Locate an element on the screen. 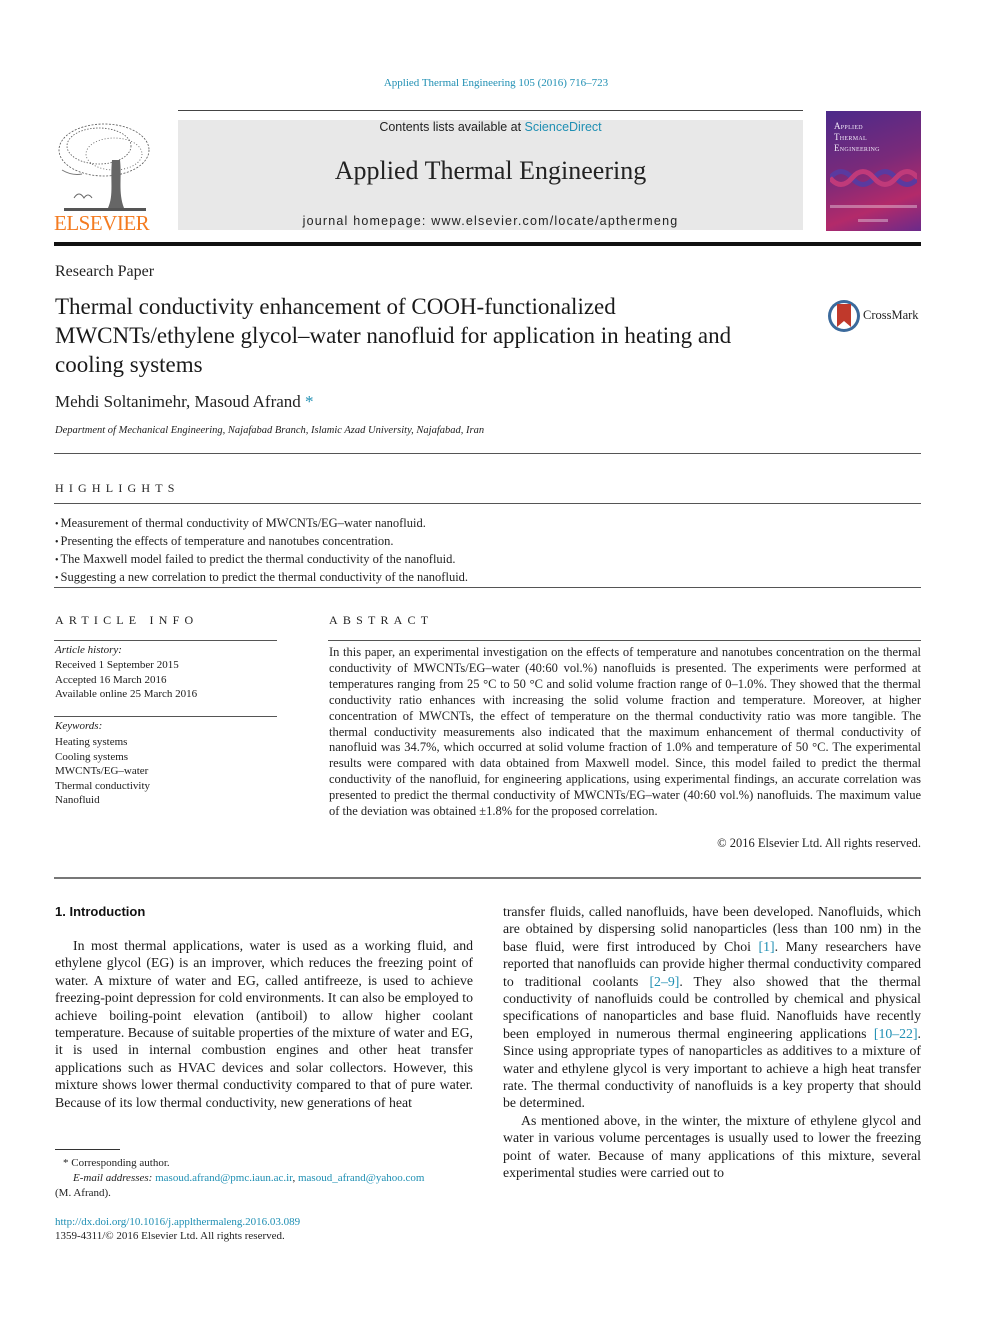  author-list: Mehdi Soltanimehr, Masoud Afrand * is located at coordinates (184, 402).